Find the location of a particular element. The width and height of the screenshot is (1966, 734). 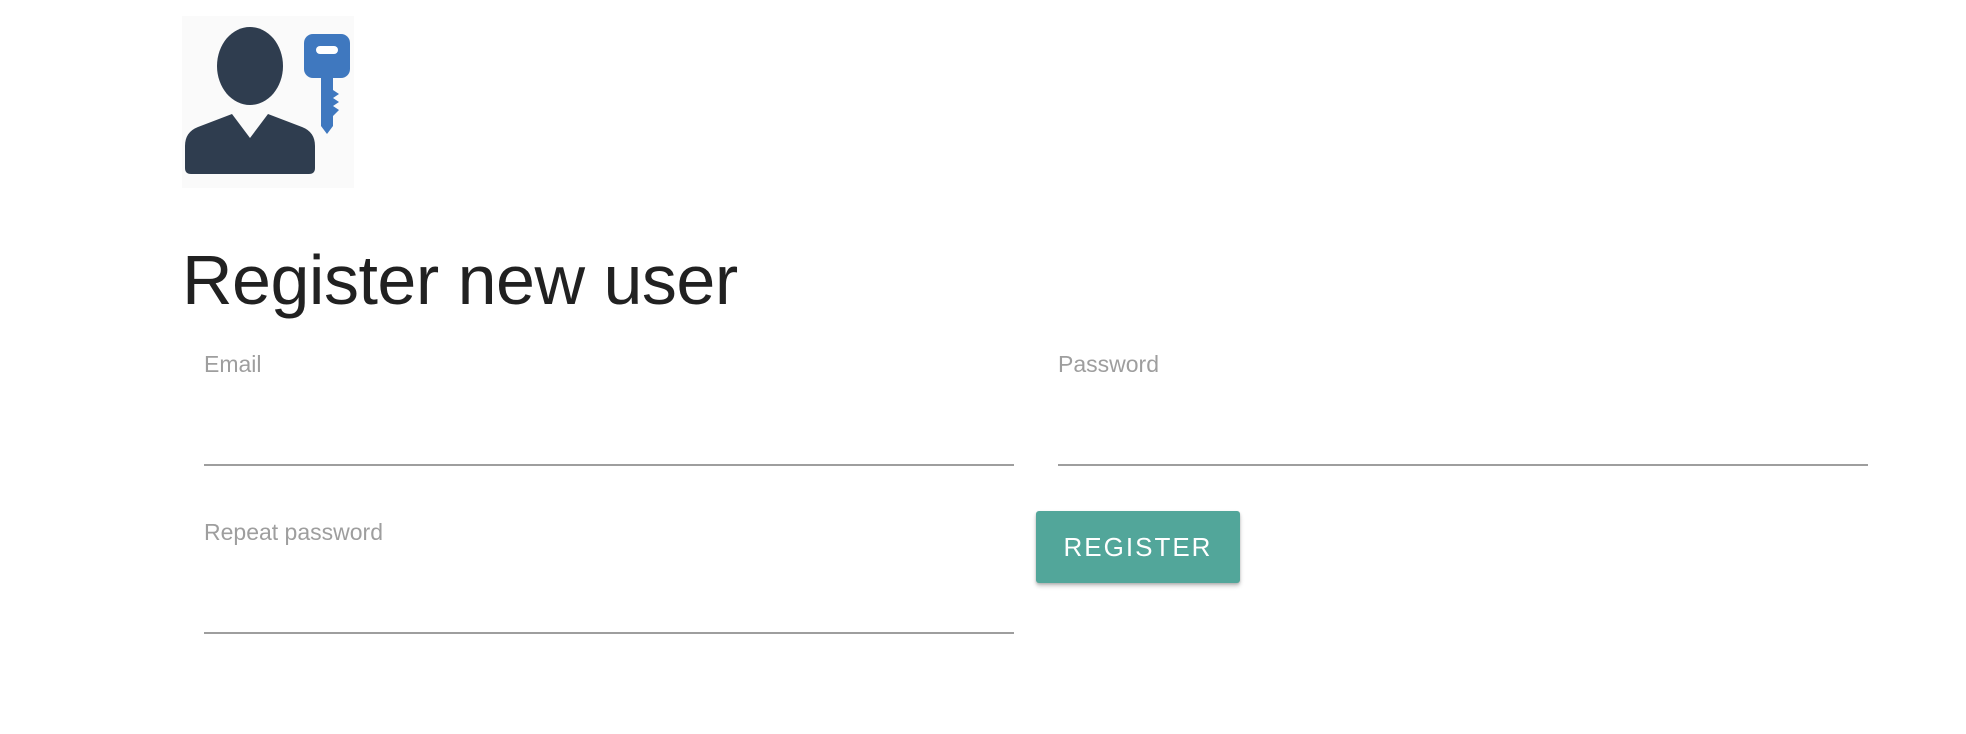

register-button: REGISTER is located at coordinates (1138, 547).